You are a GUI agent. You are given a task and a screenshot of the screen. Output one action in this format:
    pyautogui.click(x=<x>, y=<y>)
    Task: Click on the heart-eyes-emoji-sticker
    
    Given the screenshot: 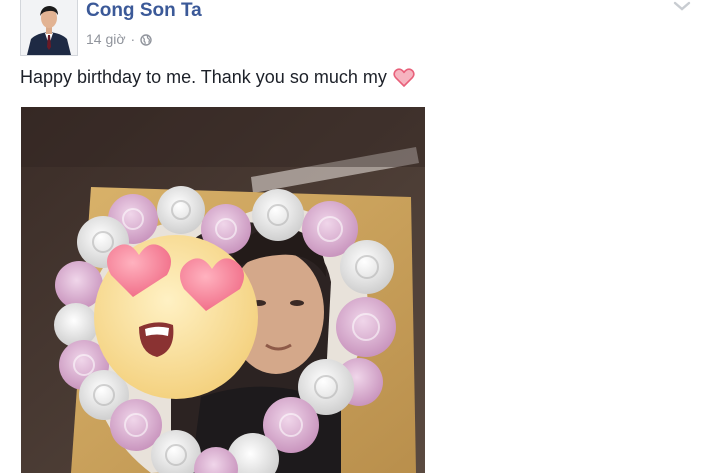 What is the action you would take?
    pyautogui.click(x=176, y=317)
    